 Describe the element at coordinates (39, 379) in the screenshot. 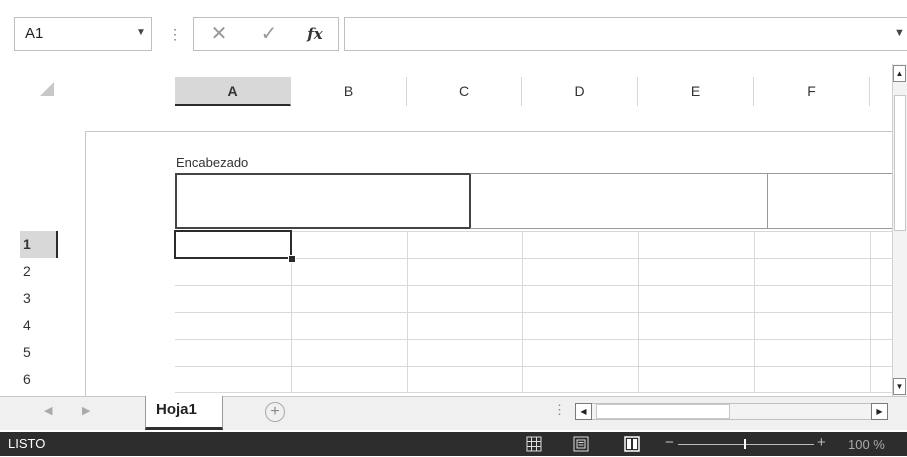

I see `row-header-6: 6` at that location.